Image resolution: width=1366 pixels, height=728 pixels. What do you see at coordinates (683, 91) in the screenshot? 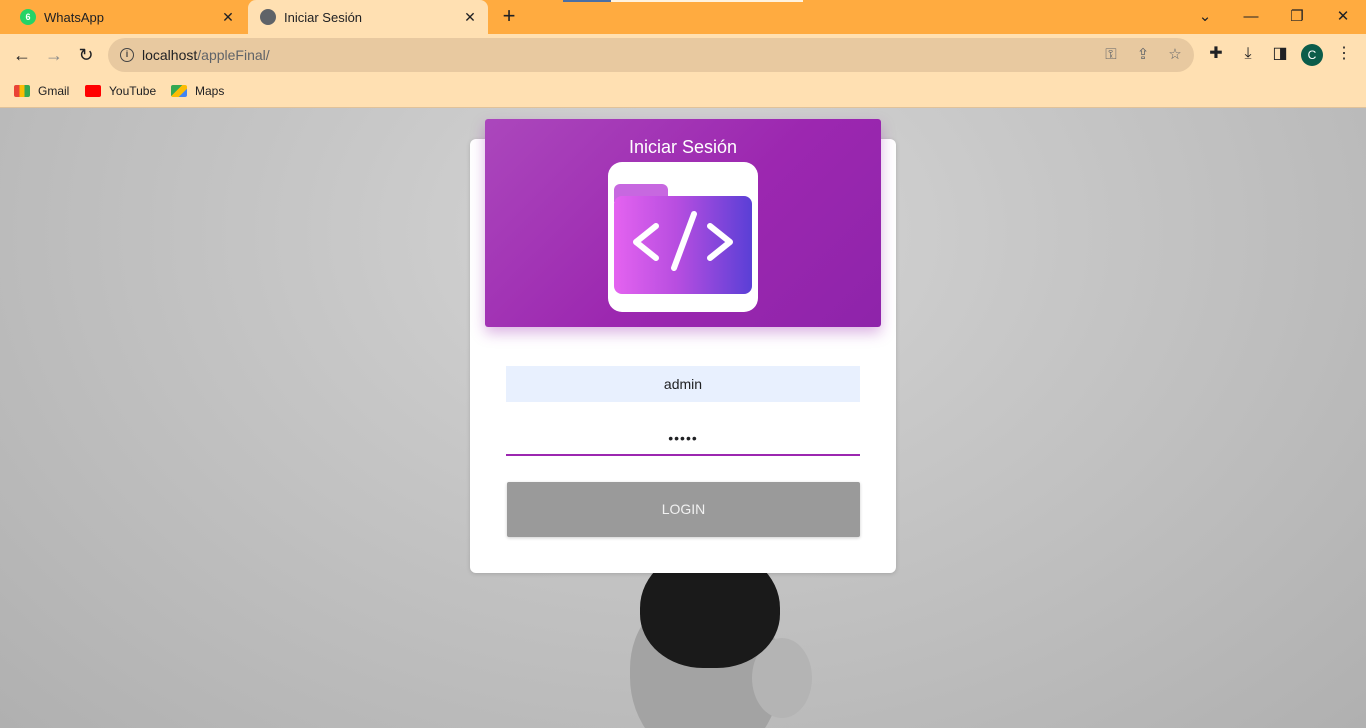
I see `bookmarks-bar: Gmail YouTube Maps` at bounding box center [683, 91].